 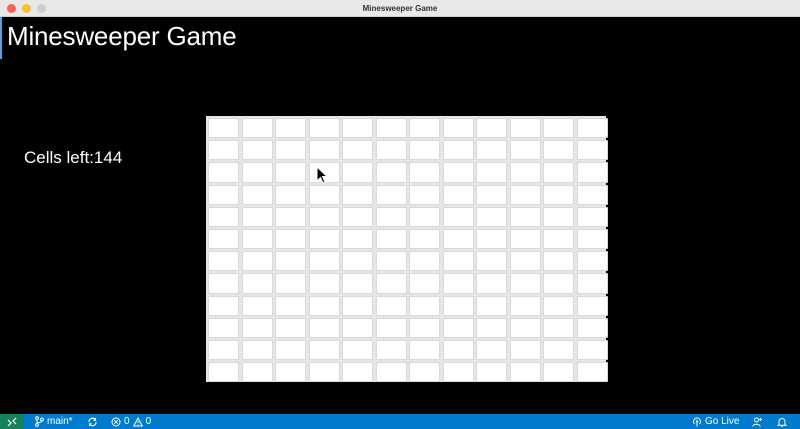 What do you see at coordinates (715, 421) in the screenshot?
I see `go-live-button: Go Live` at bounding box center [715, 421].